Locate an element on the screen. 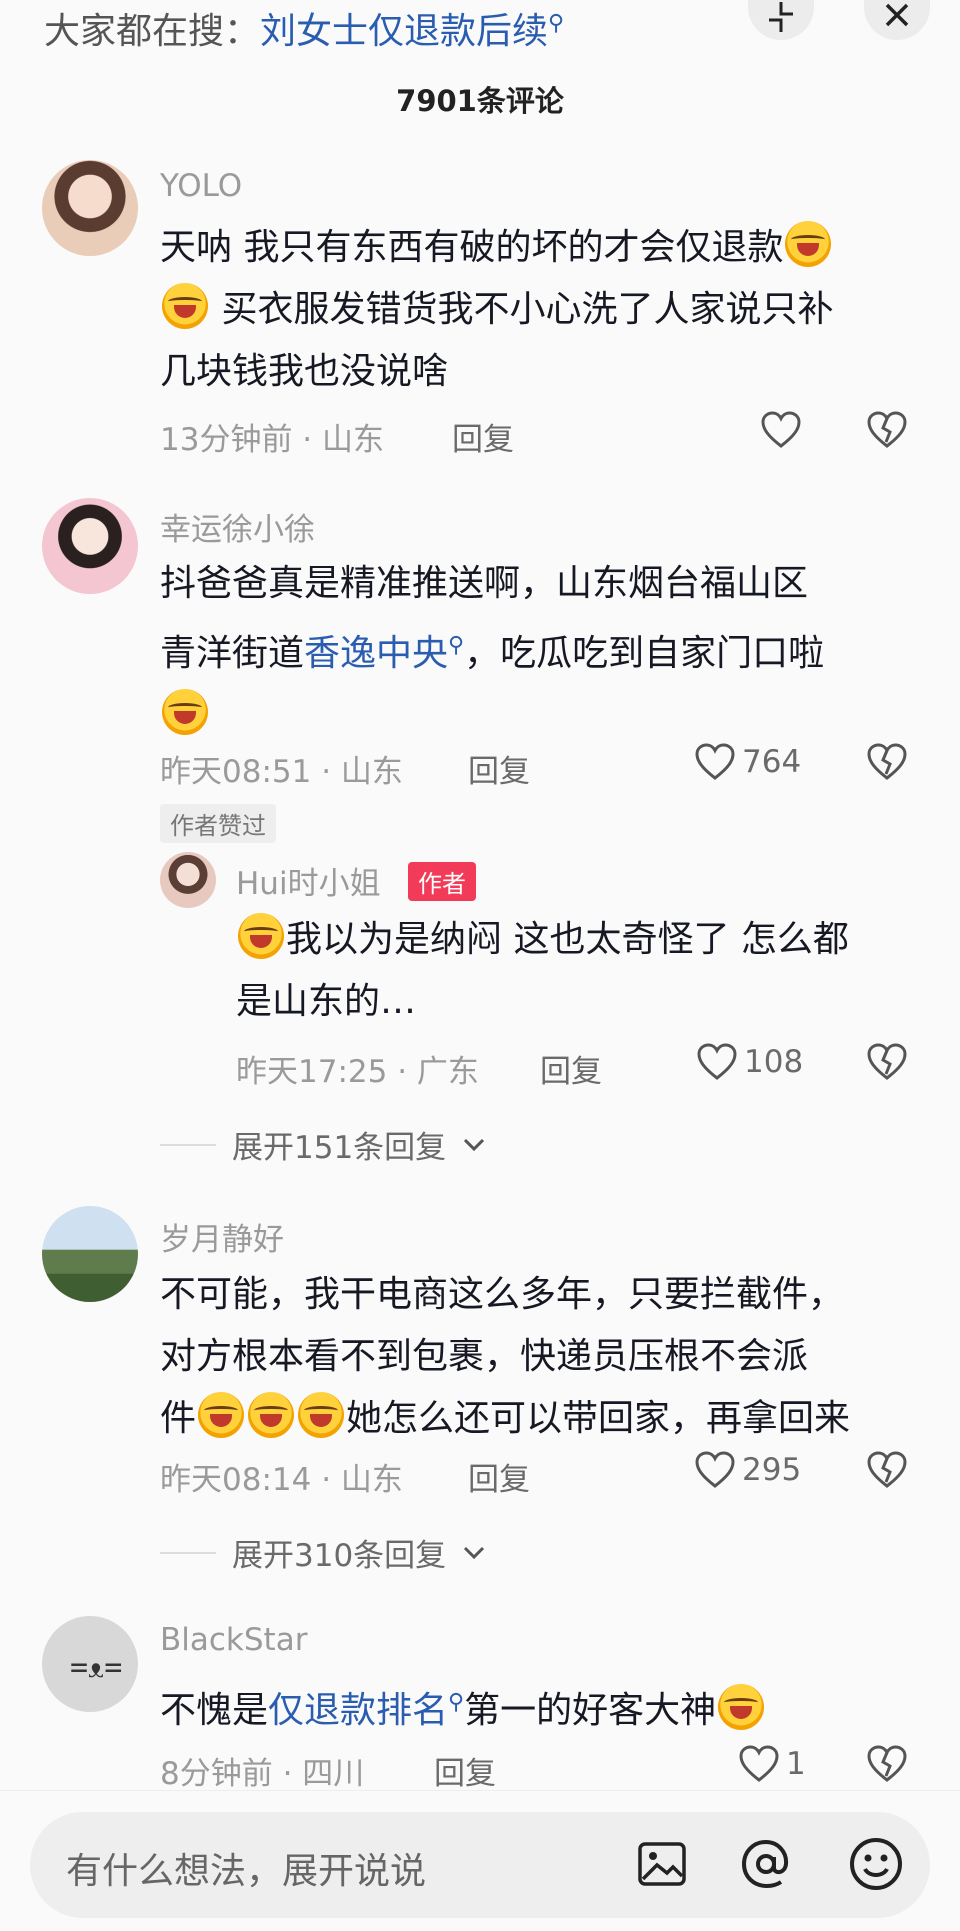  comment-line: 不愧是 is located at coordinates (214, 1710).